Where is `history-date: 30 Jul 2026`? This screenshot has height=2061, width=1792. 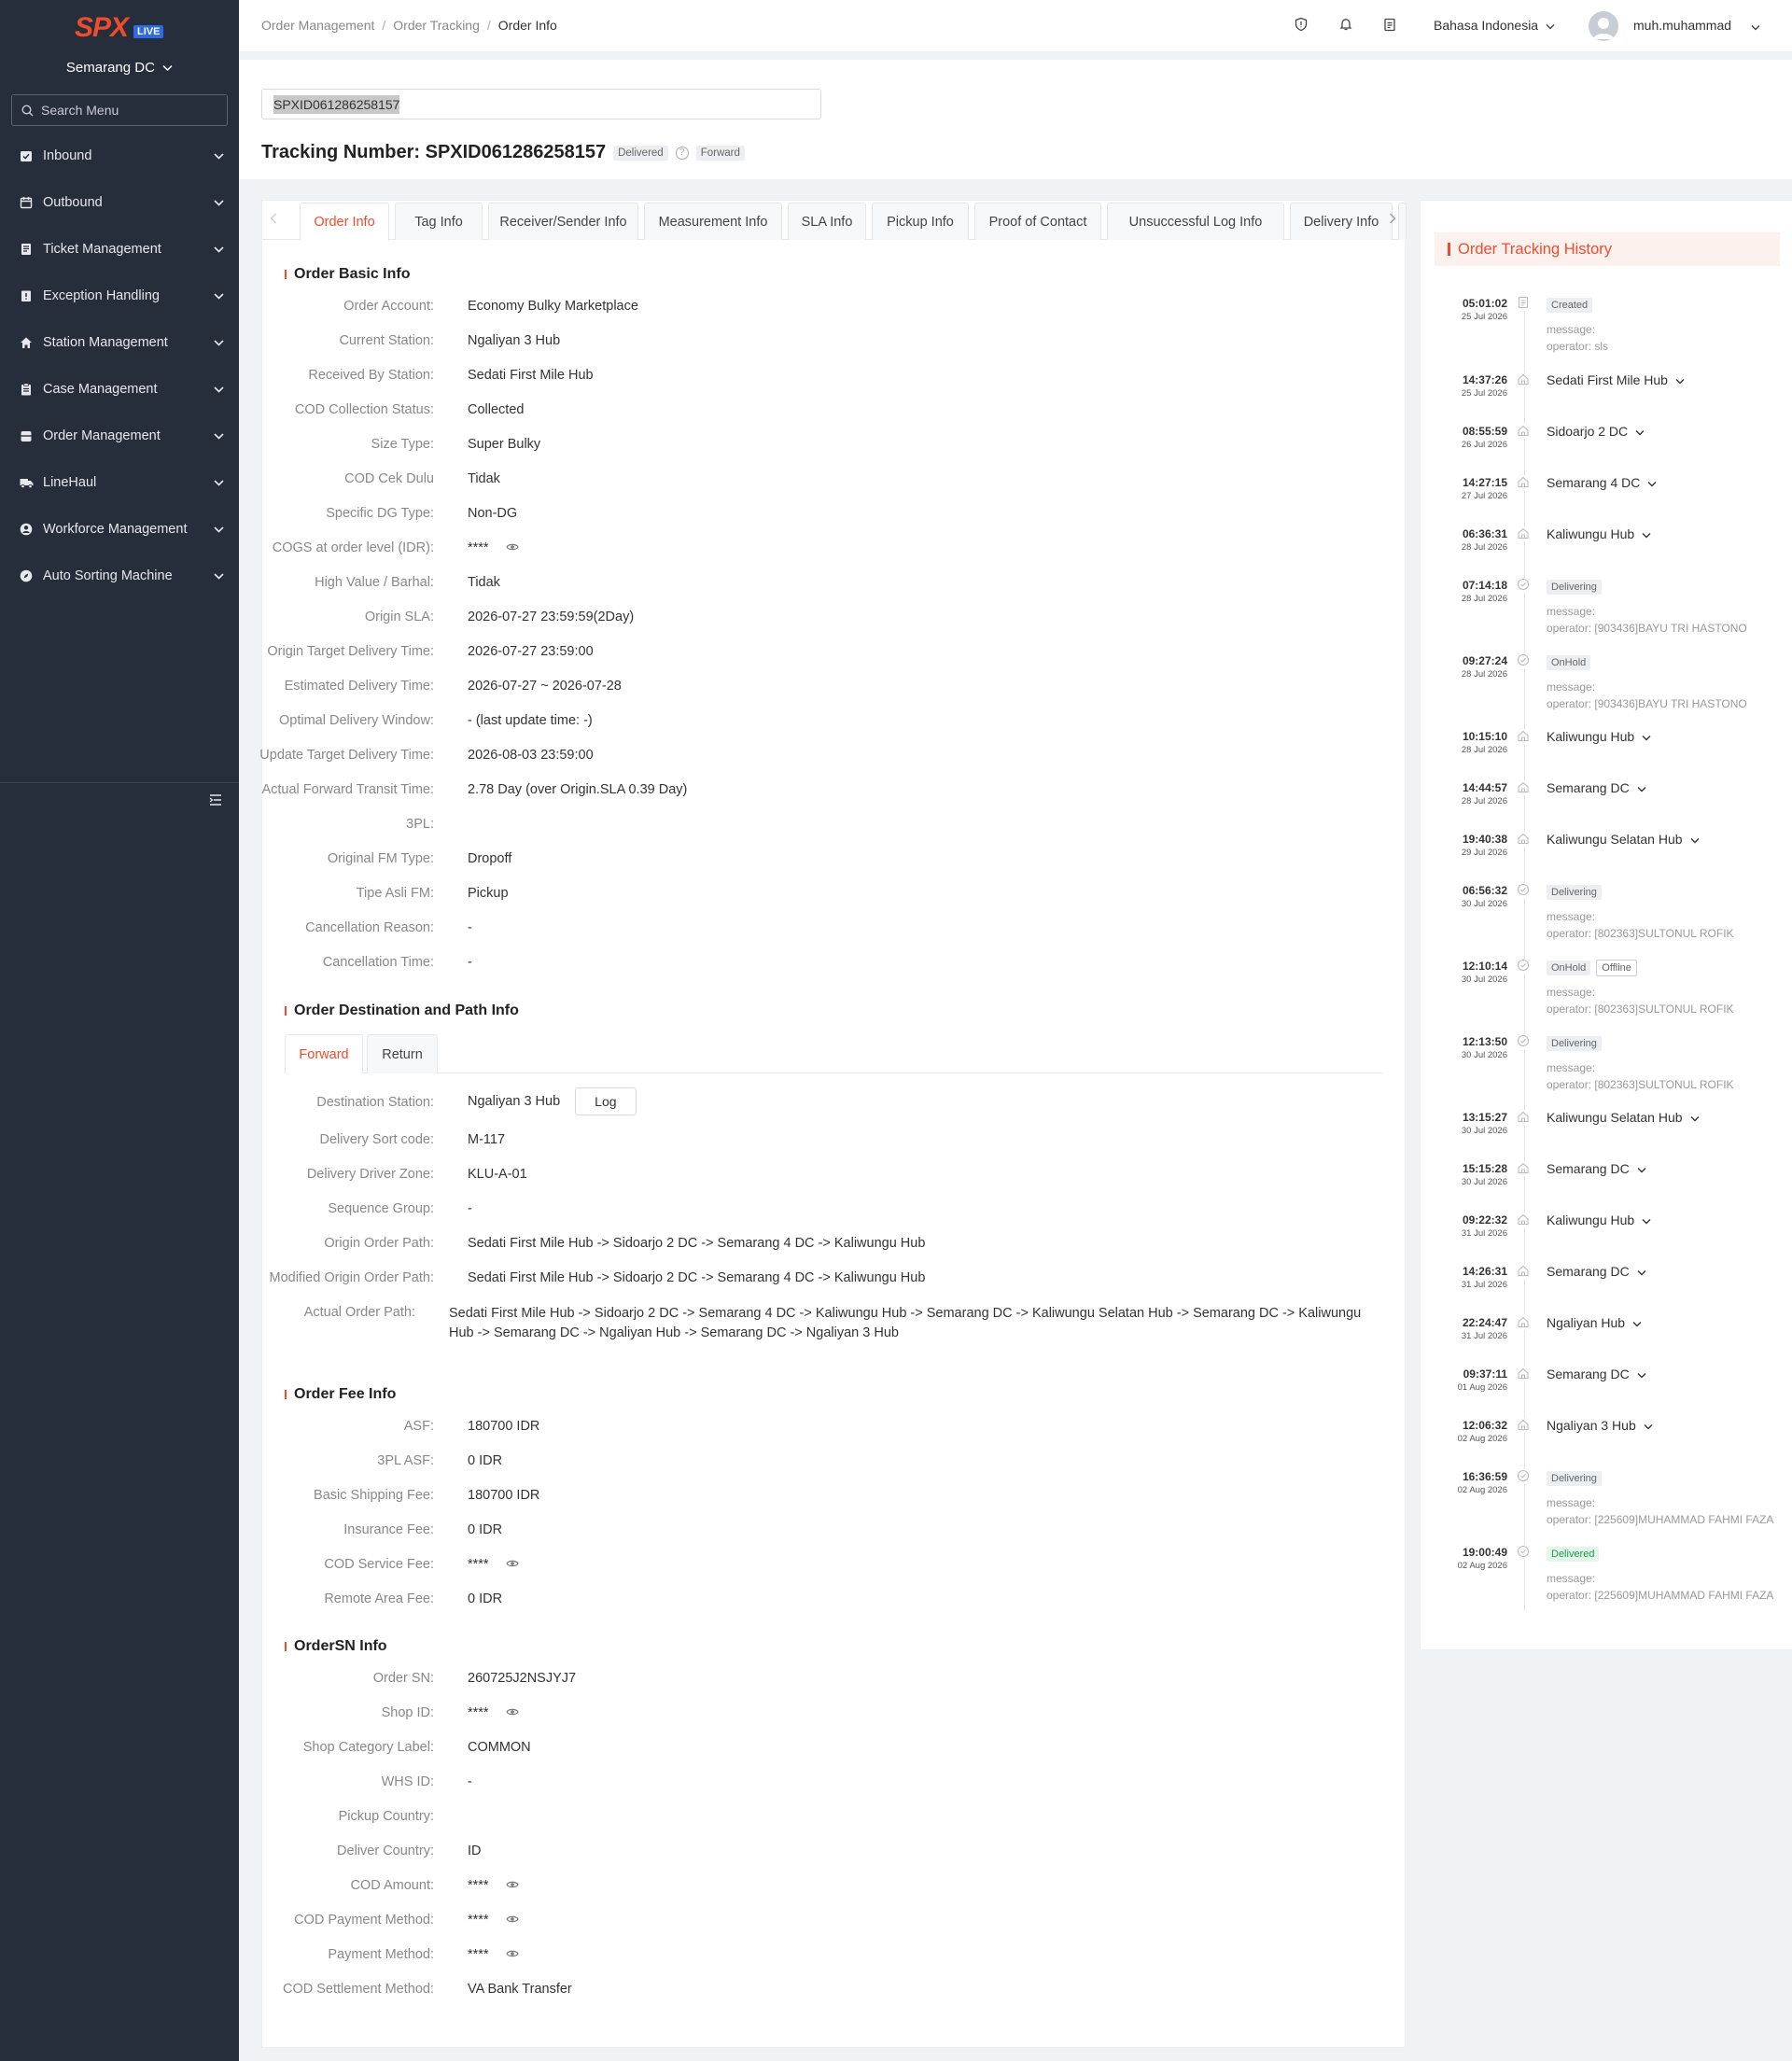 history-date: 30 Jul 2026 is located at coordinates (1484, 1055).